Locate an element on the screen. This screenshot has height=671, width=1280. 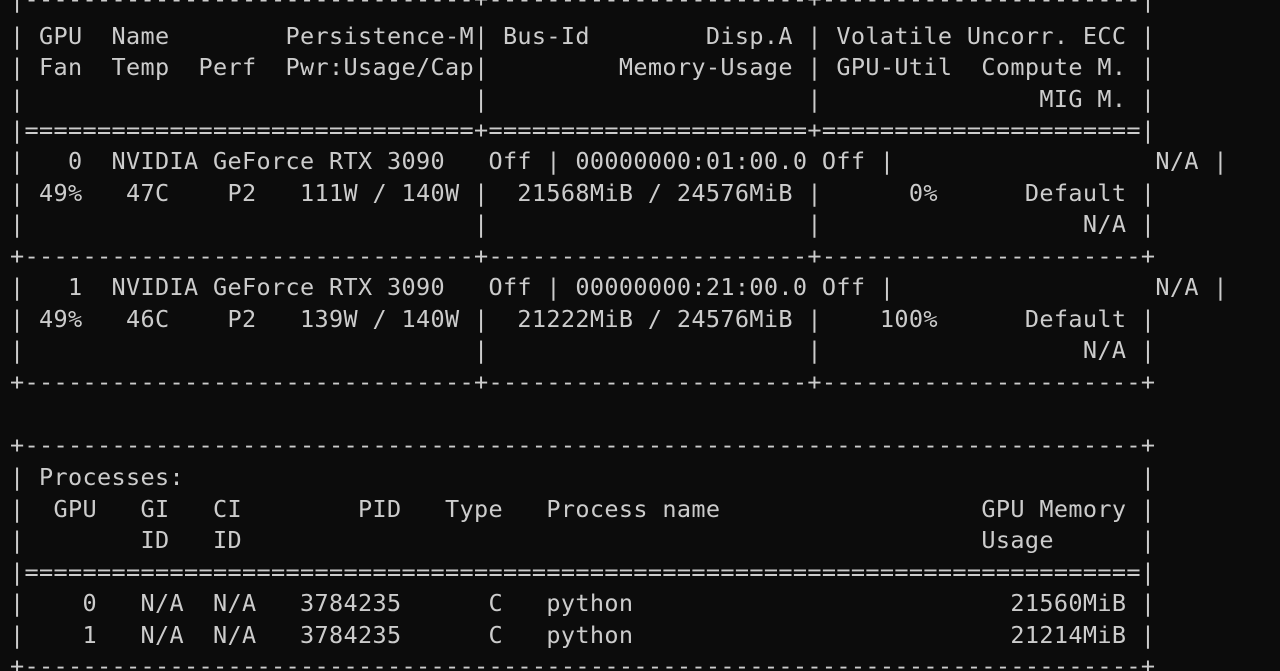
terminal-line: | Processes: | is located at coordinates (583, 477).